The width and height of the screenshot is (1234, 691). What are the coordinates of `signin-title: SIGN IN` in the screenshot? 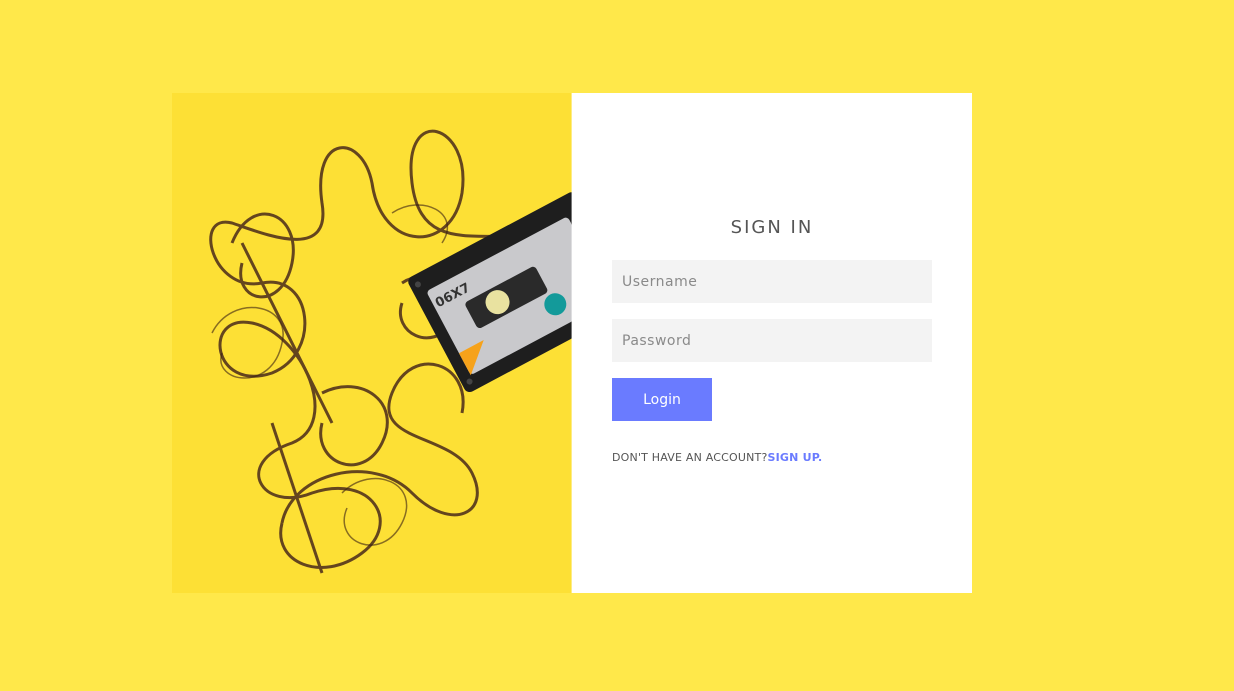 It's located at (772, 227).